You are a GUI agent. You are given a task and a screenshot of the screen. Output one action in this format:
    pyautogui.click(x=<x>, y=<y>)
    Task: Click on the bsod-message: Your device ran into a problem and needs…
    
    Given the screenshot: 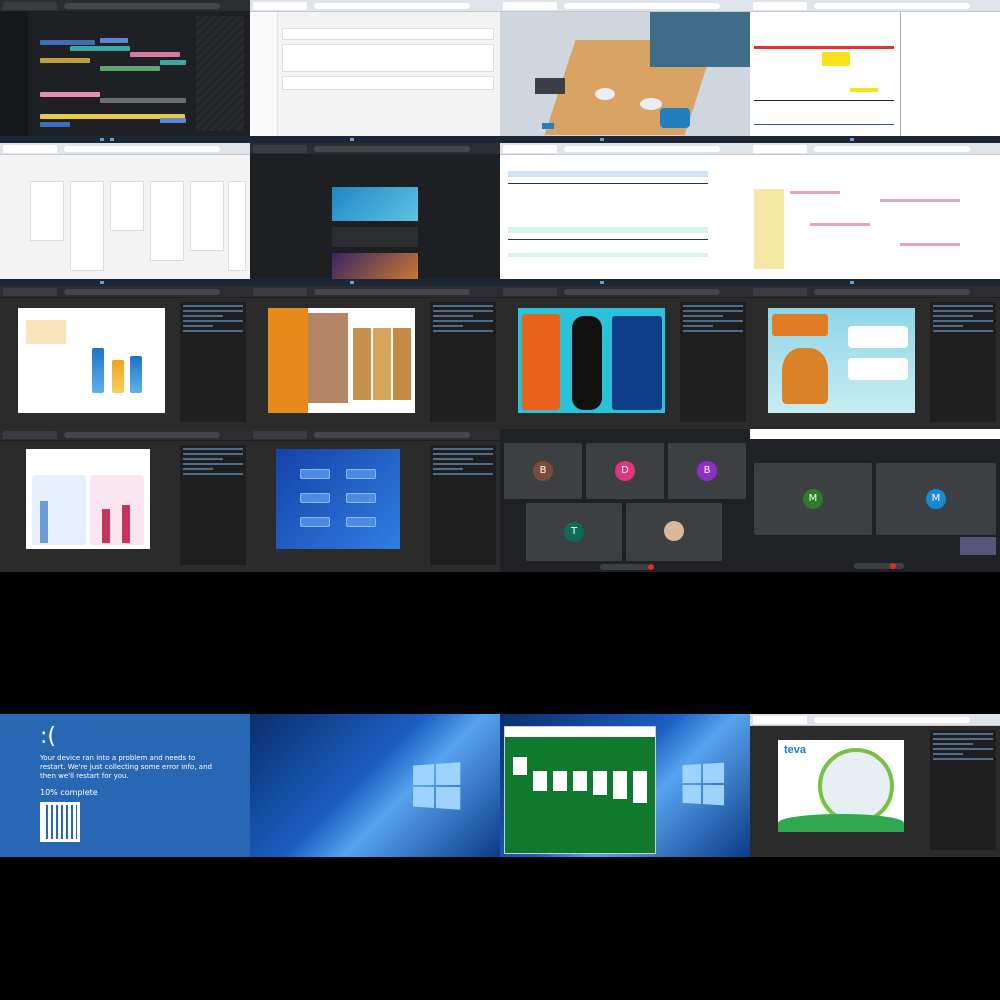 What is the action you would take?
    pyautogui.click(x=126, y=767)
    